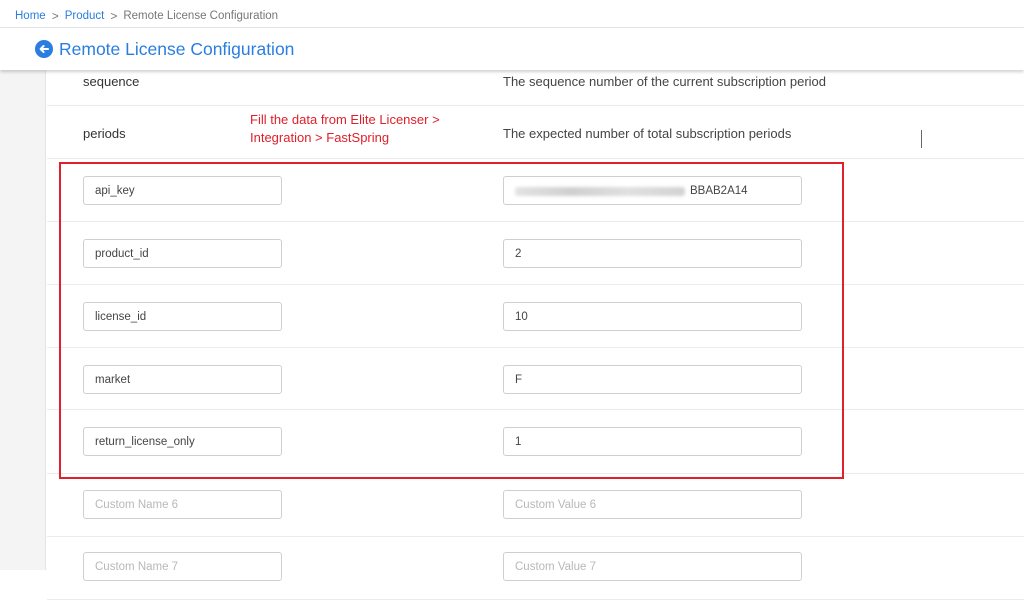 This screenshot has width=1024, height=600. I want to click on redacted-text, so click(600, 191).